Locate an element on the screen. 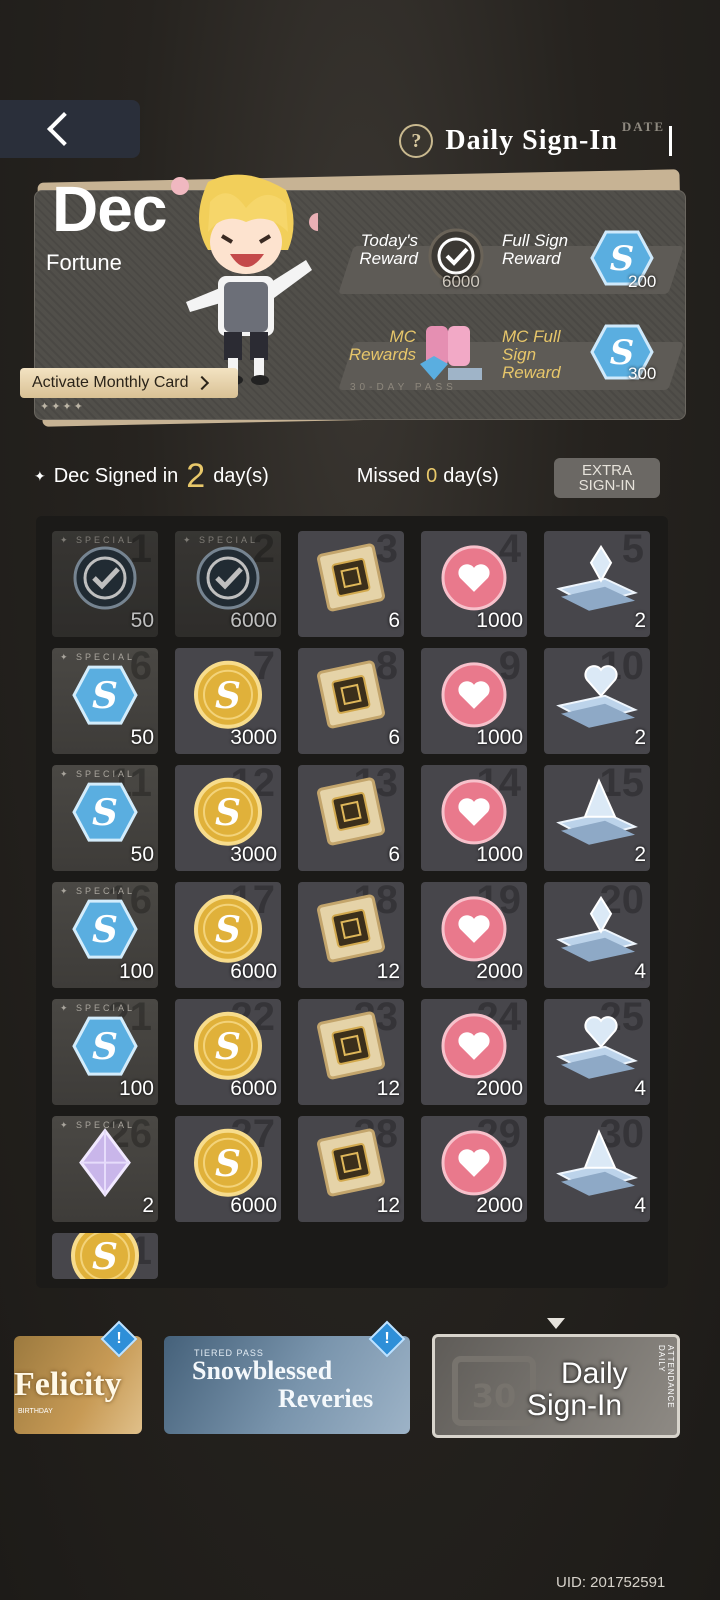  calendar-day-cell: 36 is located at coordinates (351, 584).